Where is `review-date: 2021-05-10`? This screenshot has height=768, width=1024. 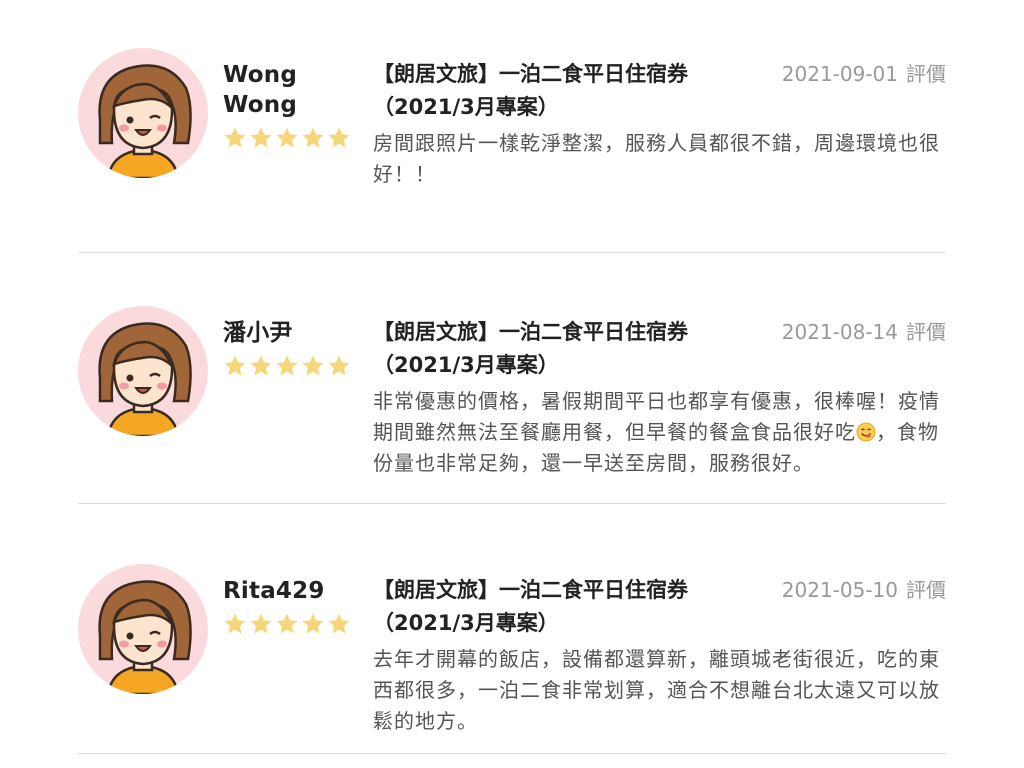
review-date: 2021-05-10 is located at coordinates (839, 590).